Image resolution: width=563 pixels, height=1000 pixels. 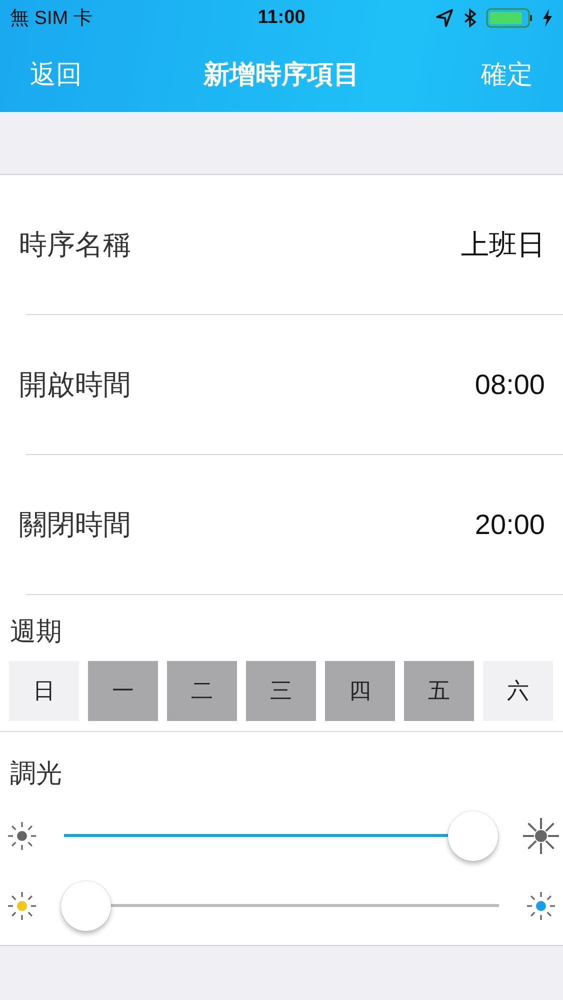 I want to click on weekday-toggle: 一, so click(x=123, y=691).